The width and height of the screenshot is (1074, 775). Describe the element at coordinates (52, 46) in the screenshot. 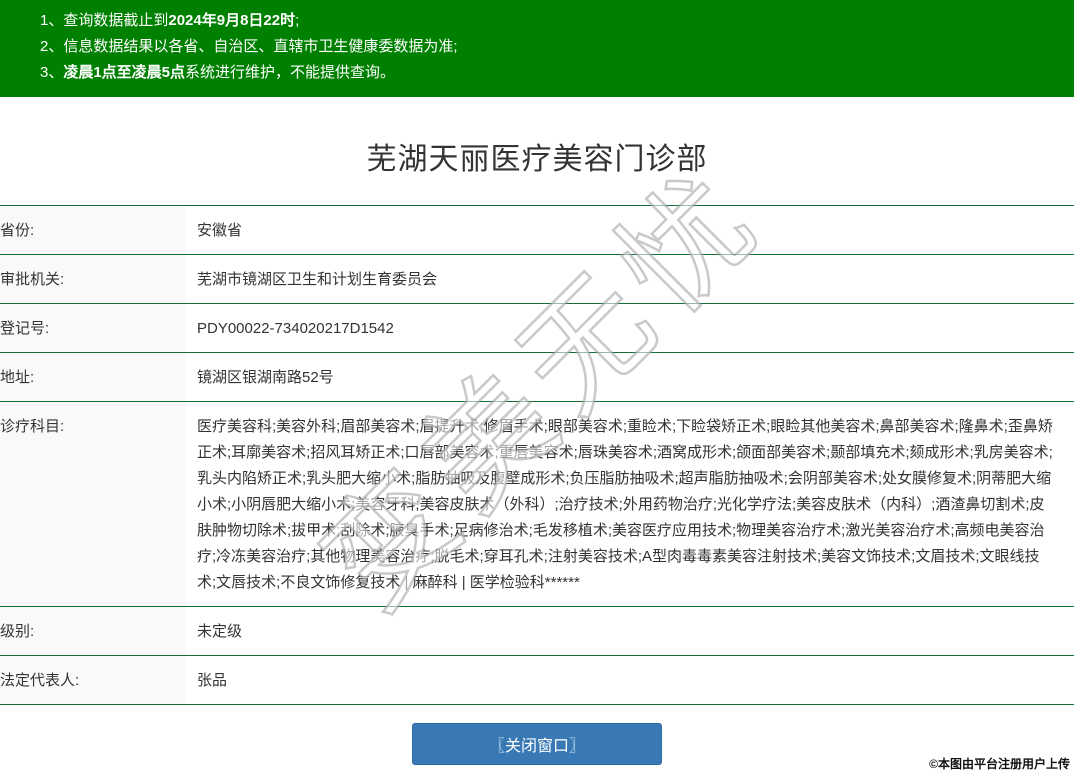

I see `notice-number: 2、` at that location.